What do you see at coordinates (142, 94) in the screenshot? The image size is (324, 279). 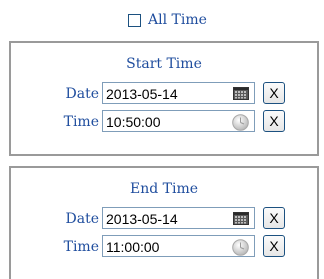 I see `start-date-value: 2013-05-14` at bounding box center [142, 94].